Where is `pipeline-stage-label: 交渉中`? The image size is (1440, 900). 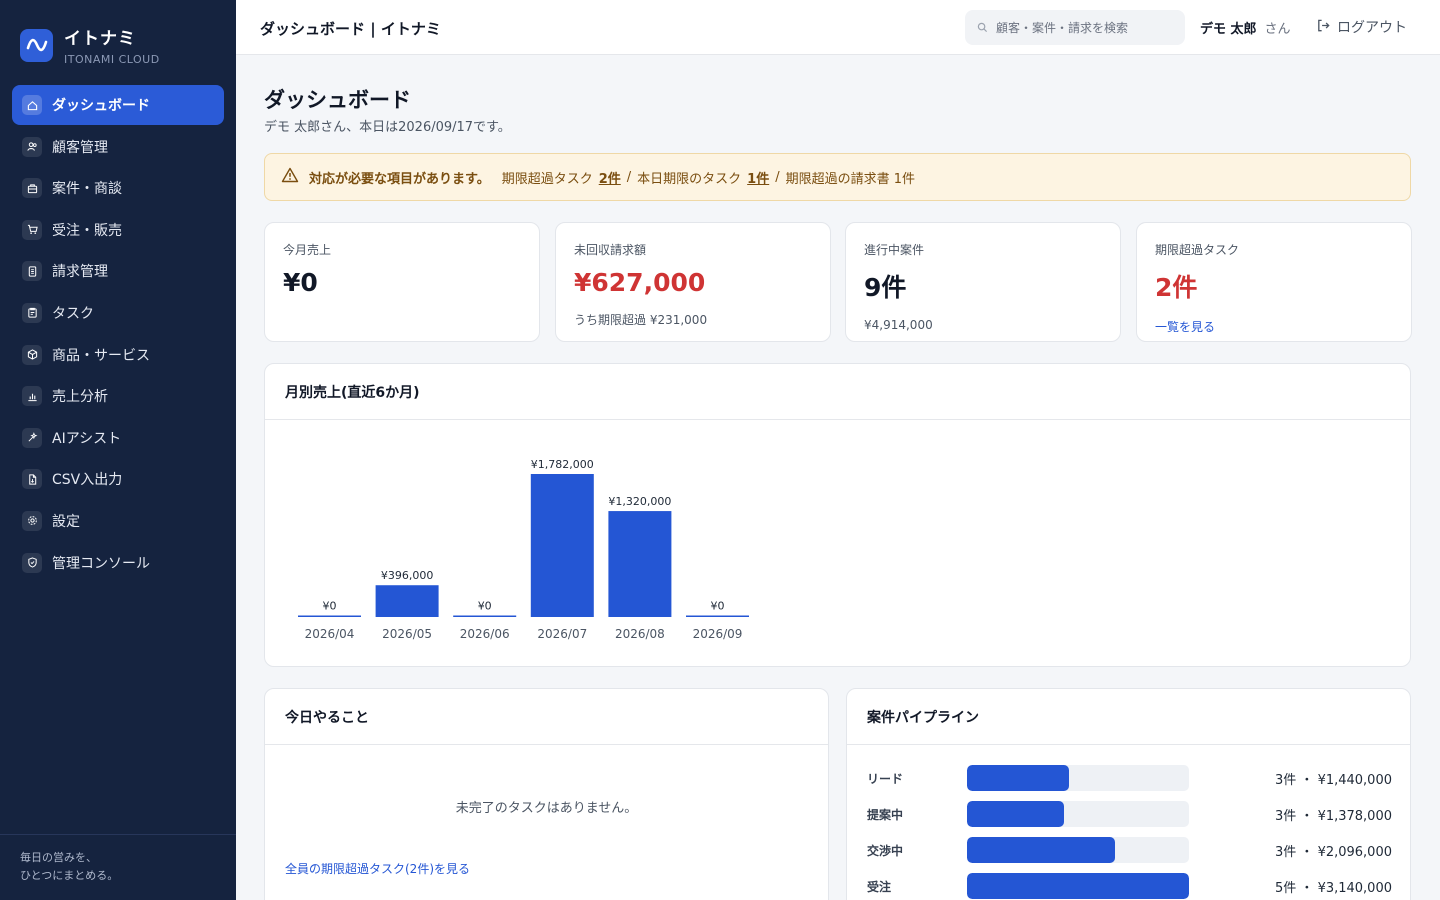 pipeline-stage-label: 交渉中 is located at coordinates (885, 850).